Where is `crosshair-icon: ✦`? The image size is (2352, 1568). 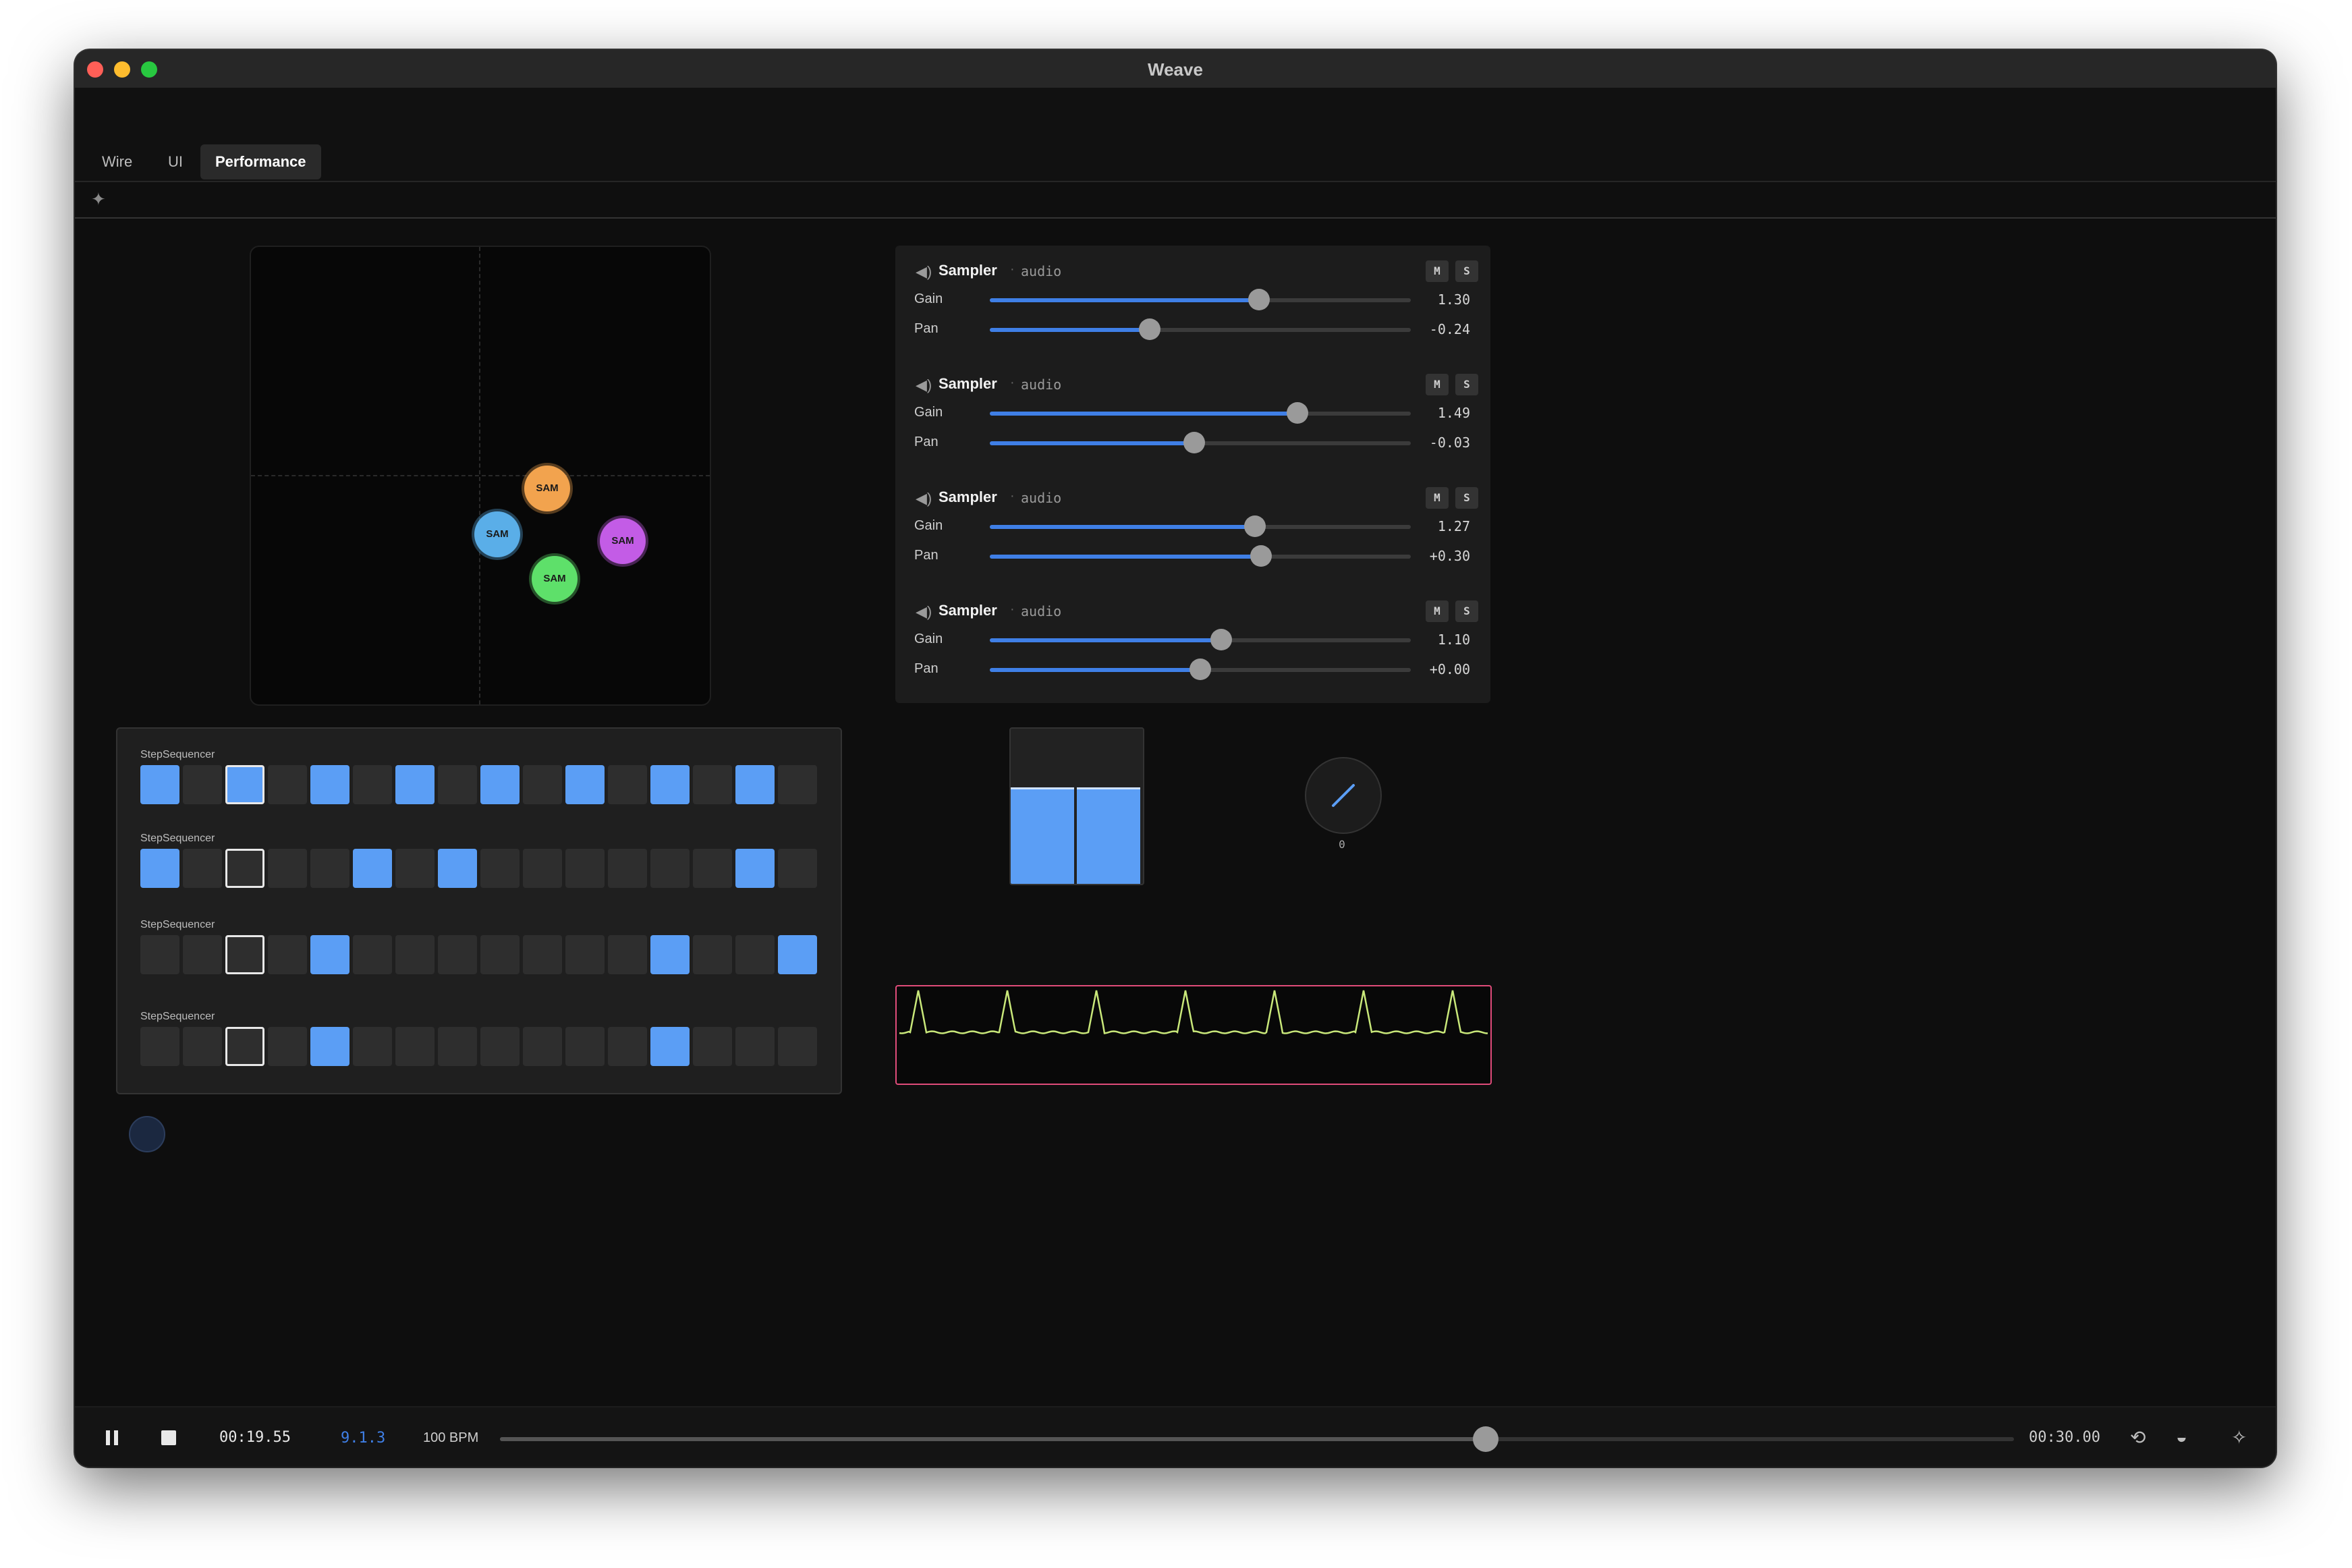 crosshair-icon: ✦ is located at coordinates (98, 199).